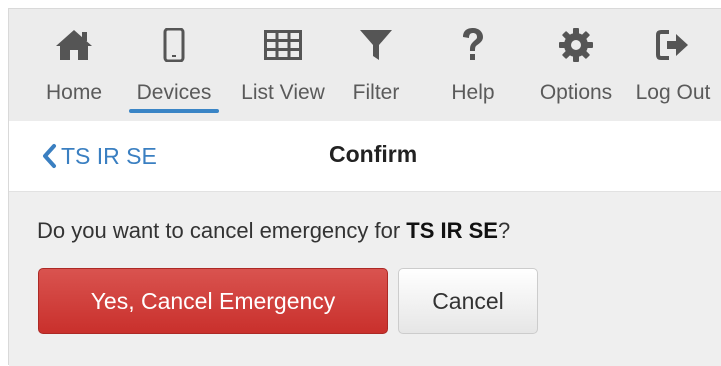  Describe the element at coordinates (174, 92) in the screenshot. I see `toolbar-label: Devices` at that location.